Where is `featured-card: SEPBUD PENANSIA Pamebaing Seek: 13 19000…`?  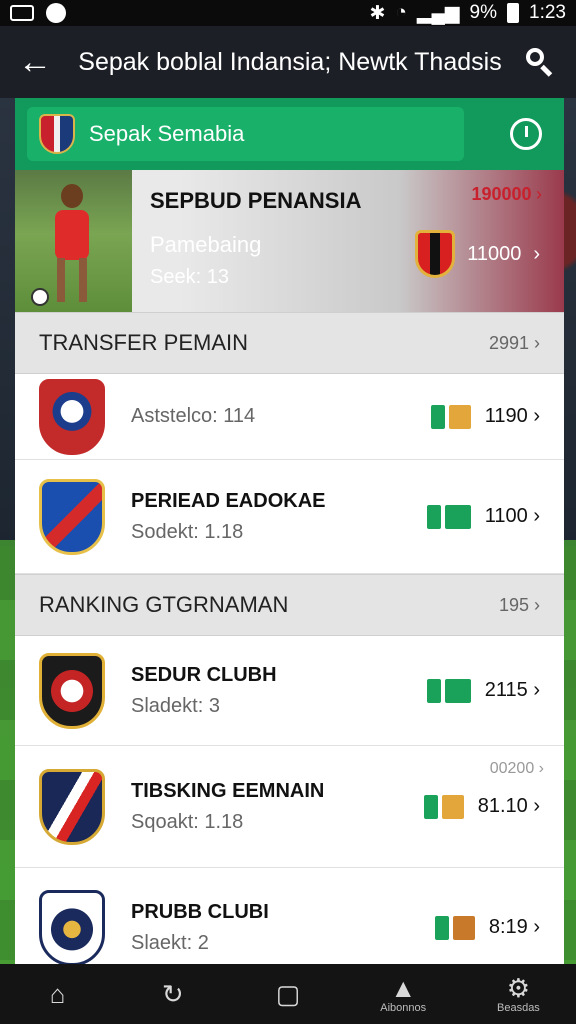
featured-card: SEPBUD PENANSIA Pamebaing Seek: 13 19000… is located at coordinates (289, 241).